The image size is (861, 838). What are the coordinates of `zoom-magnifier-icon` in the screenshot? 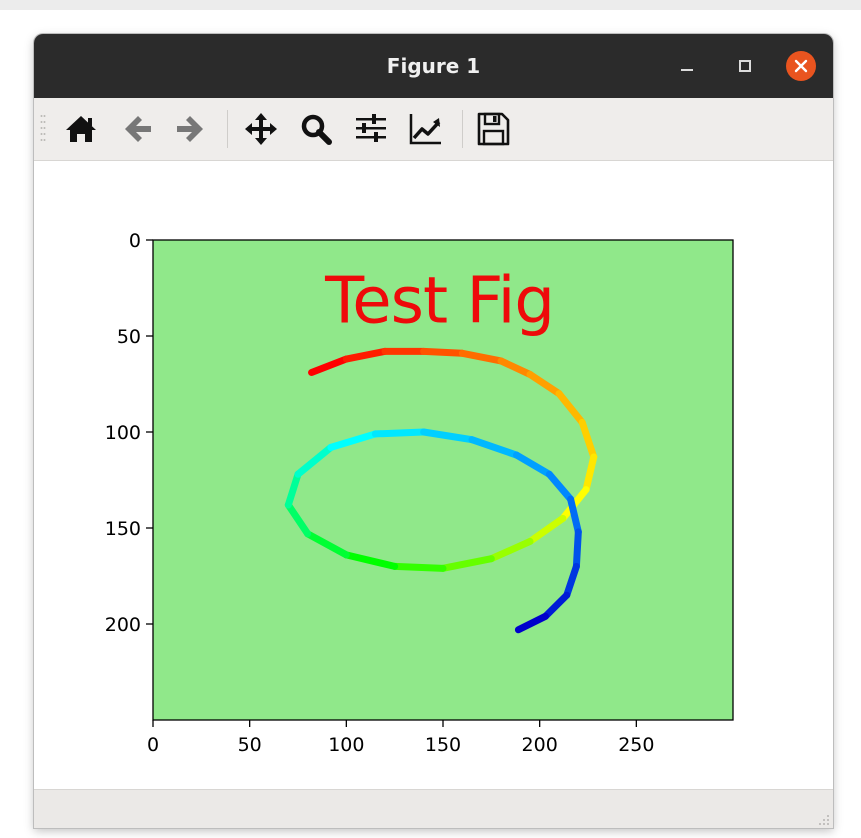 It's located at (316, 129).